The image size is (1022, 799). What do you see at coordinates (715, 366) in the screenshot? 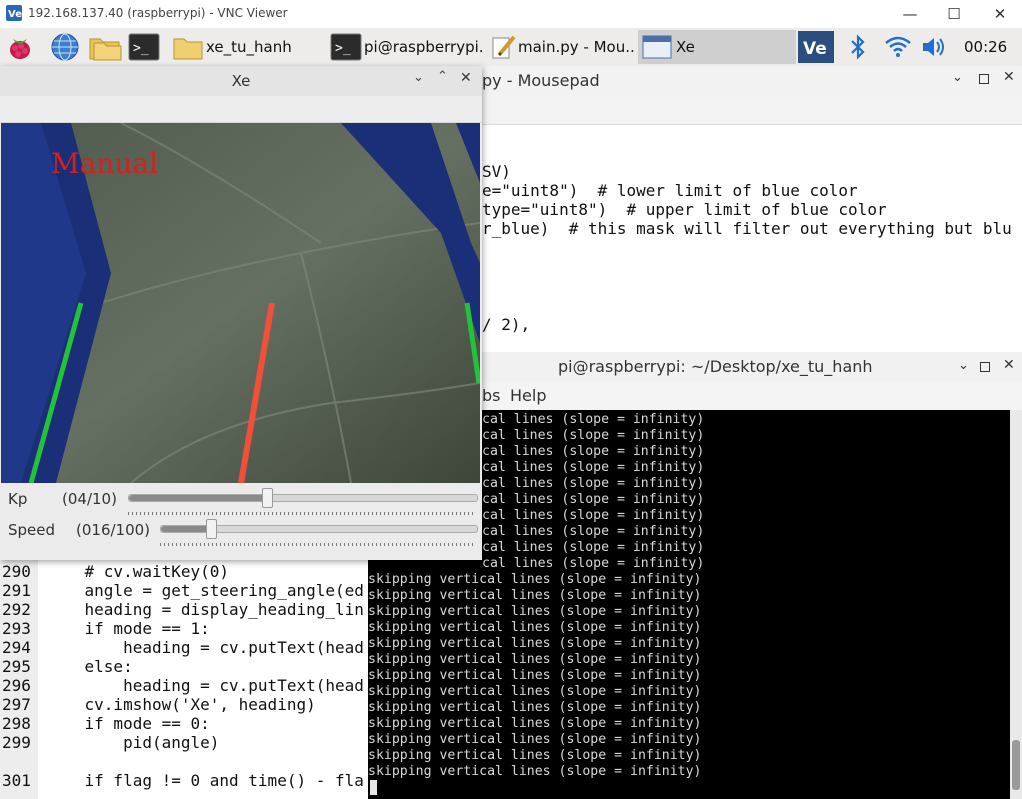
I see `terminal-title: pi@raspberrypi: ~/Desktop/xe_tu_hanh` at bounding box center [715, 366].